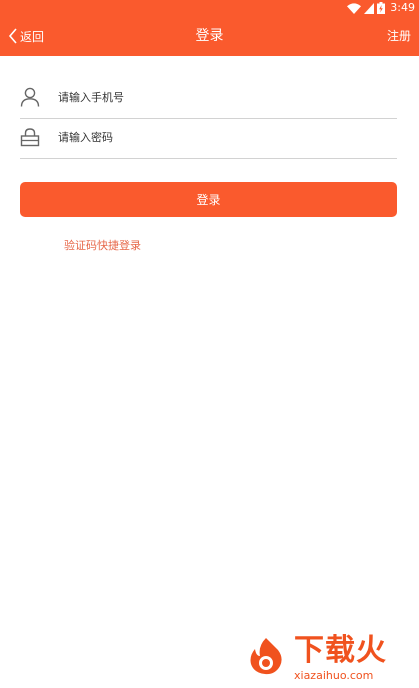 The height and width of the screenshot is (688, 419). Describe the element at coordinates (102, 245) in the screenshot. I see `sms-login-link: 验证码快捷登录` at that location.